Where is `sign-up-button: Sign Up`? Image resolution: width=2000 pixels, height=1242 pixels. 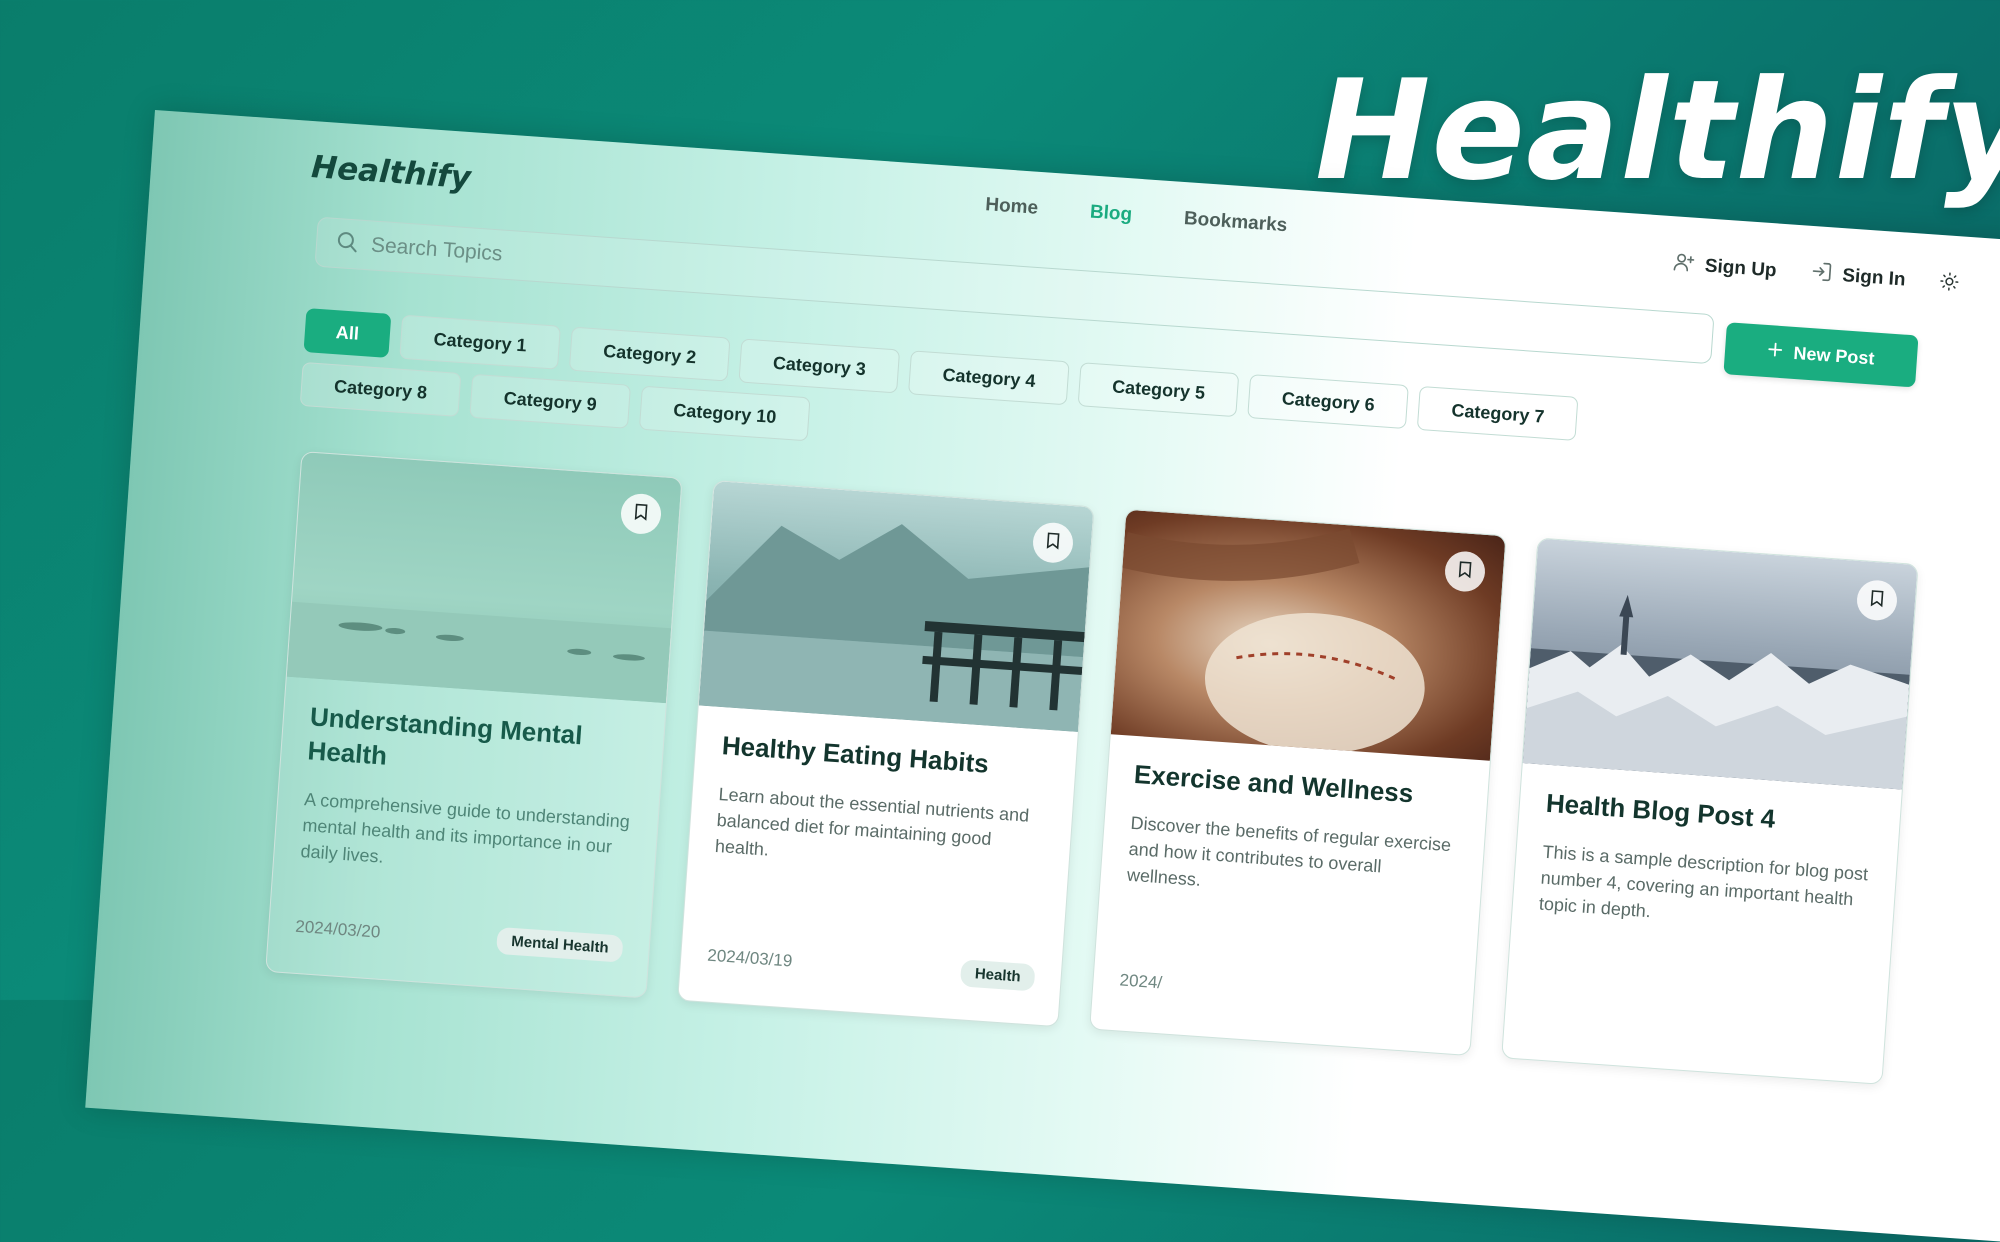
sign-up-button: Sign Up is located at coordinates (1724, 267).